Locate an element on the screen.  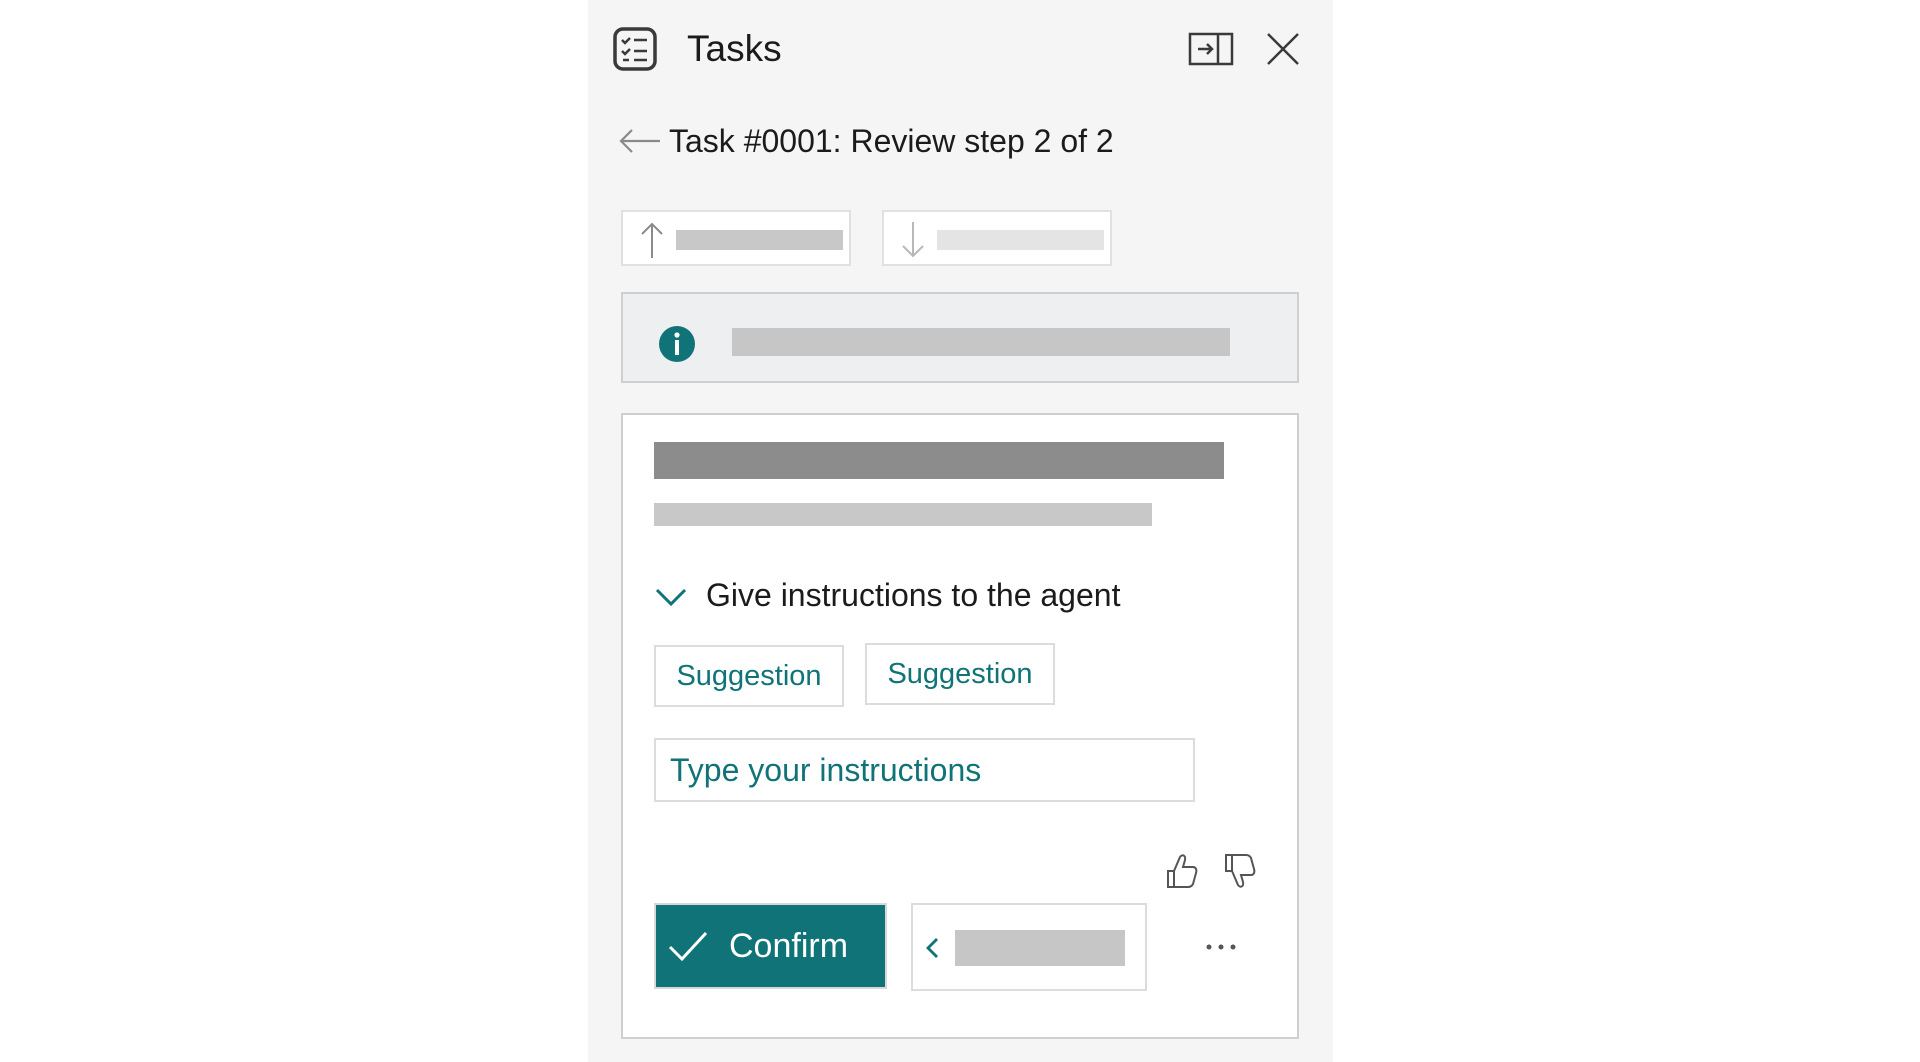
go-back-button is located at coordinates (1029, 947).